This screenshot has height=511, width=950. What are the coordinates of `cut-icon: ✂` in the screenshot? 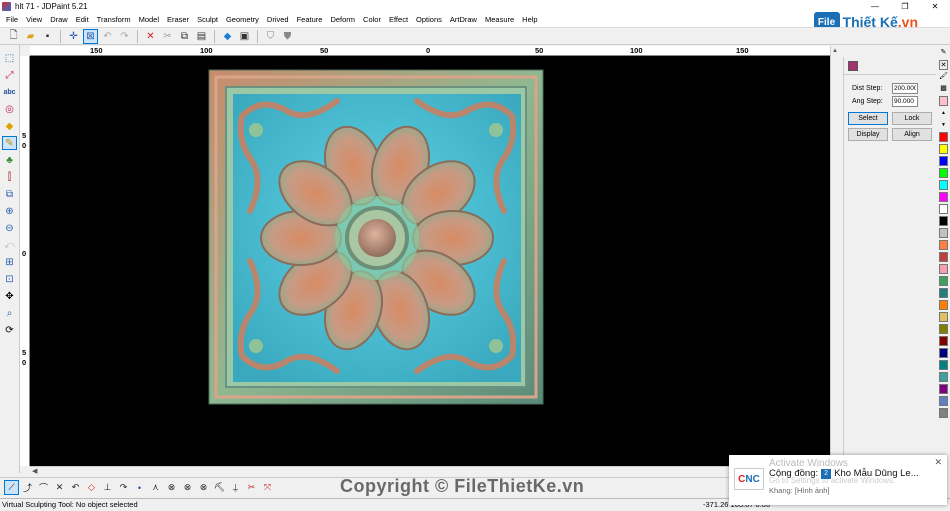 It's located at (167, 36).